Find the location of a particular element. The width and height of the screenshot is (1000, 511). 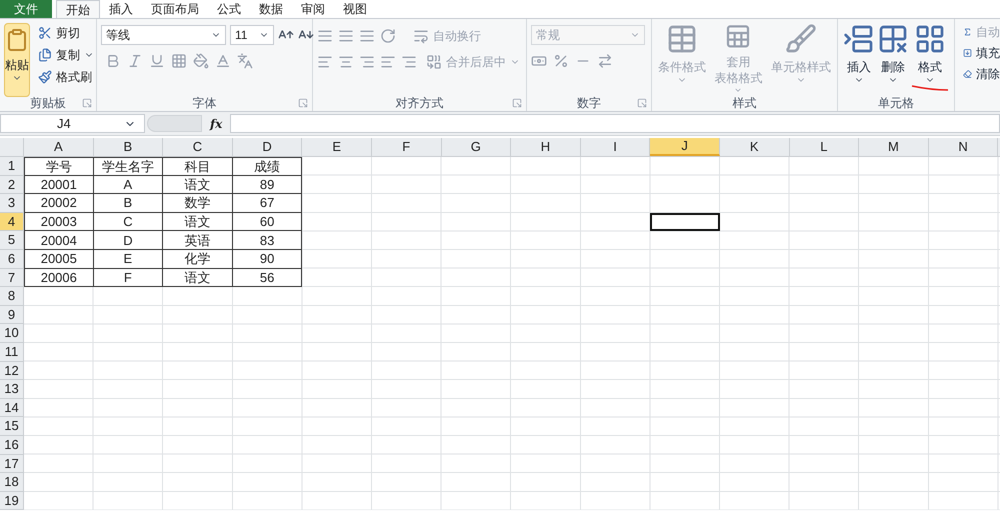

table-cell: 英语 is located at coordinates (198, 240).